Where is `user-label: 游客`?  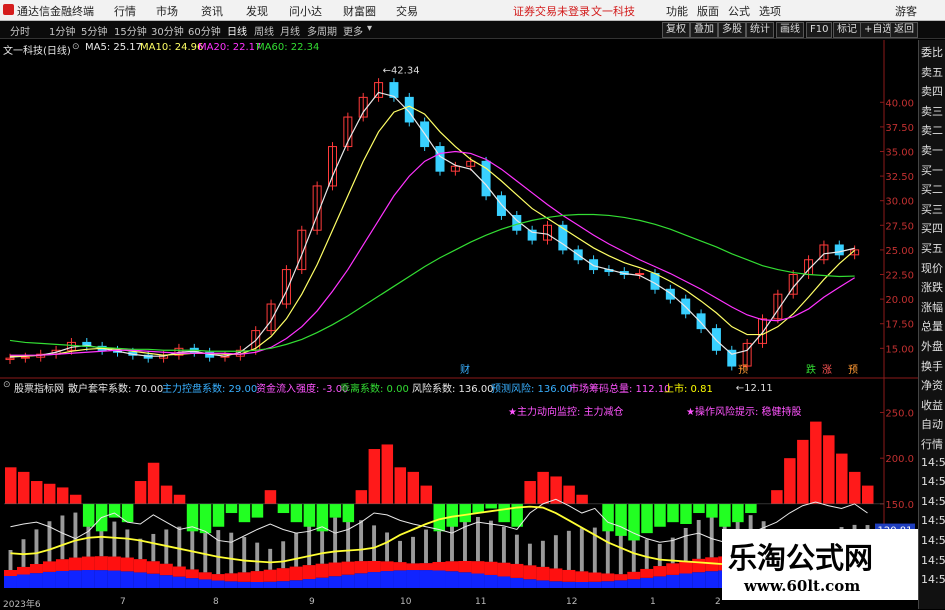 user-label: 游客 is located at coordinates (906, 11).